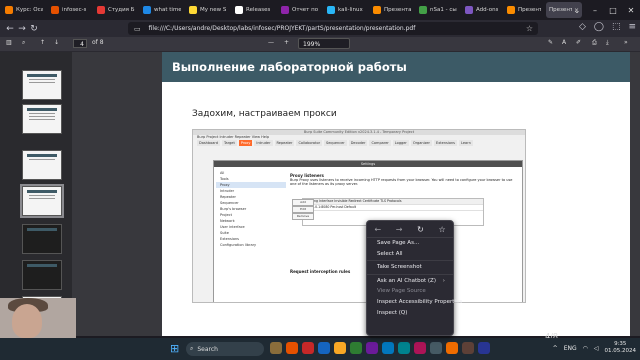  Describe the element at coordinates (42, 201) in the screenshot. I see `thumbnail-page-selected` at that location.